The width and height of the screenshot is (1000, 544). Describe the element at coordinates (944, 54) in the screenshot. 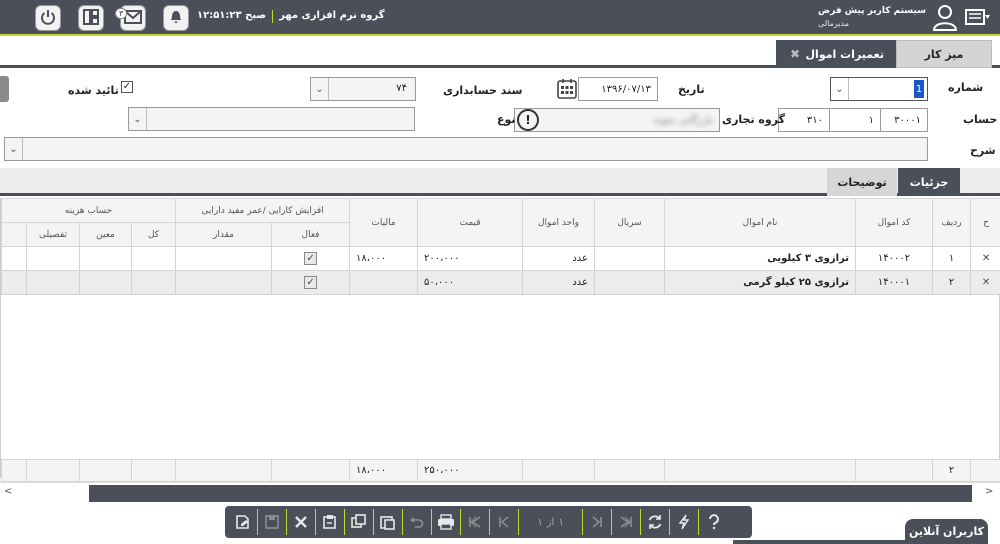

I see `tab-desk: میز کار` at that location.